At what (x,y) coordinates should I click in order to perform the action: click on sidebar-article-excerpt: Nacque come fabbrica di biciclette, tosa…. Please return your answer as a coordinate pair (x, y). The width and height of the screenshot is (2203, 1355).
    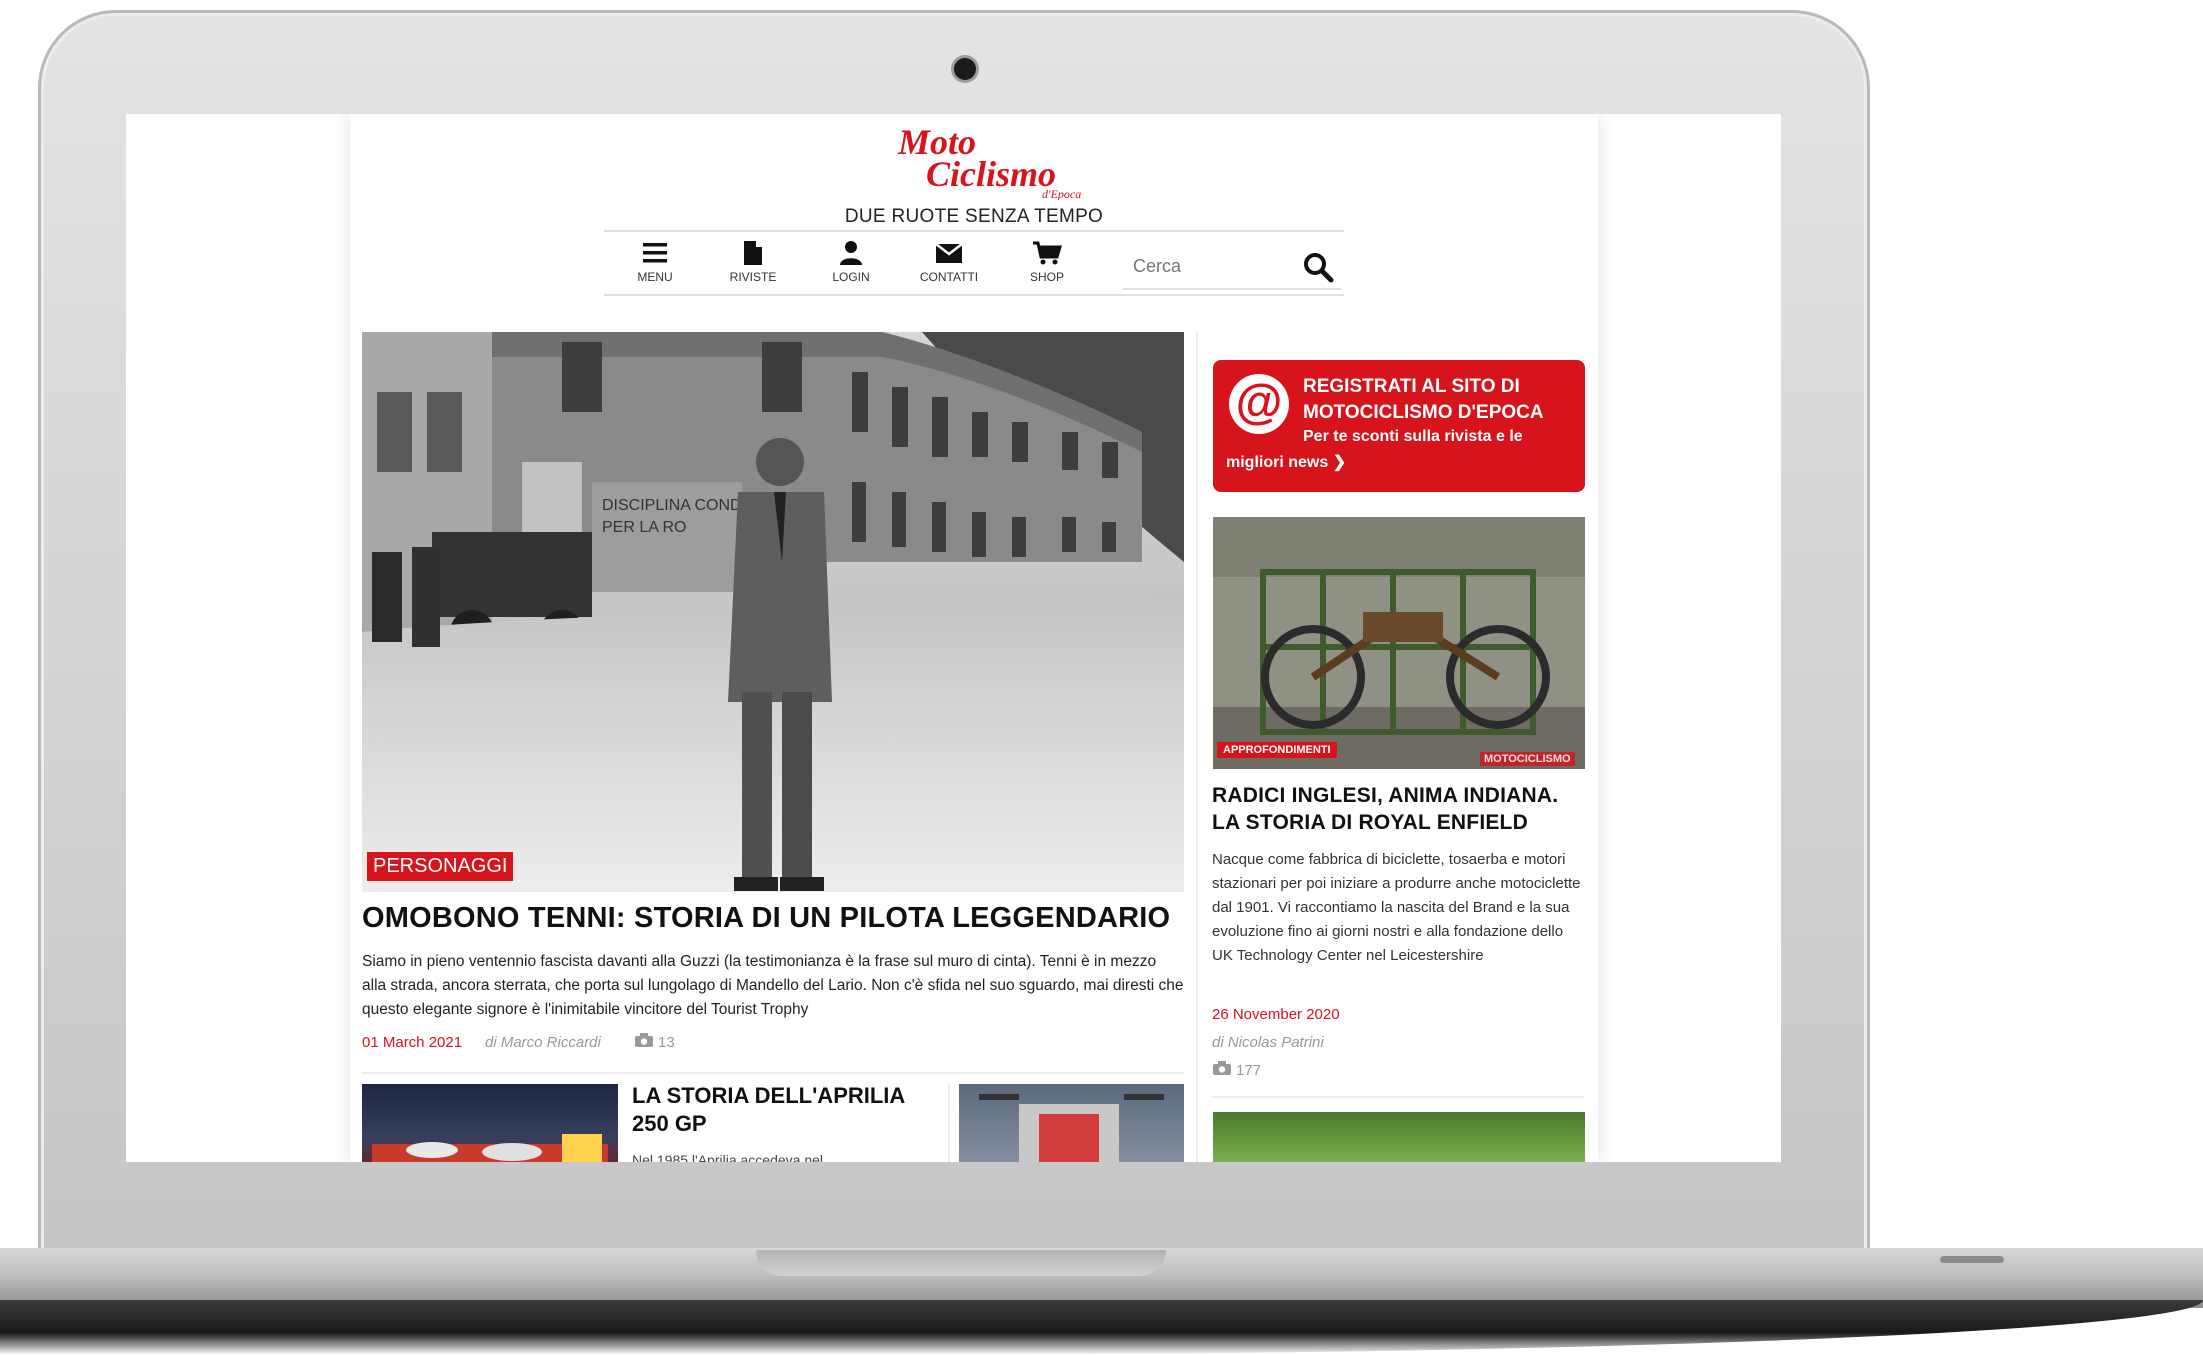
    Looking at the image, I should click on (1396, 907).